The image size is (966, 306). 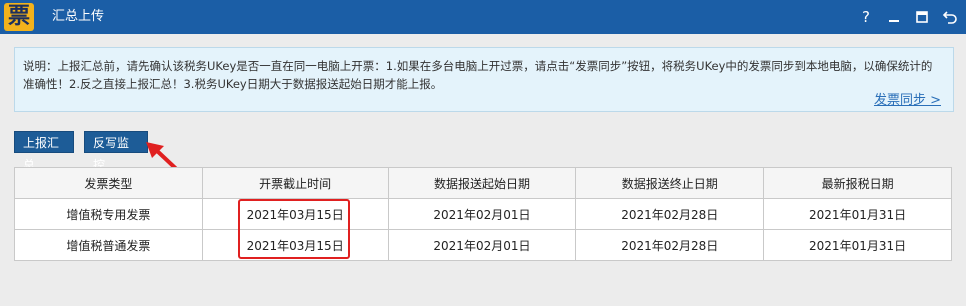 I want to click on writeback-monitor-button: 反写监控, so click(x=116, y=151).